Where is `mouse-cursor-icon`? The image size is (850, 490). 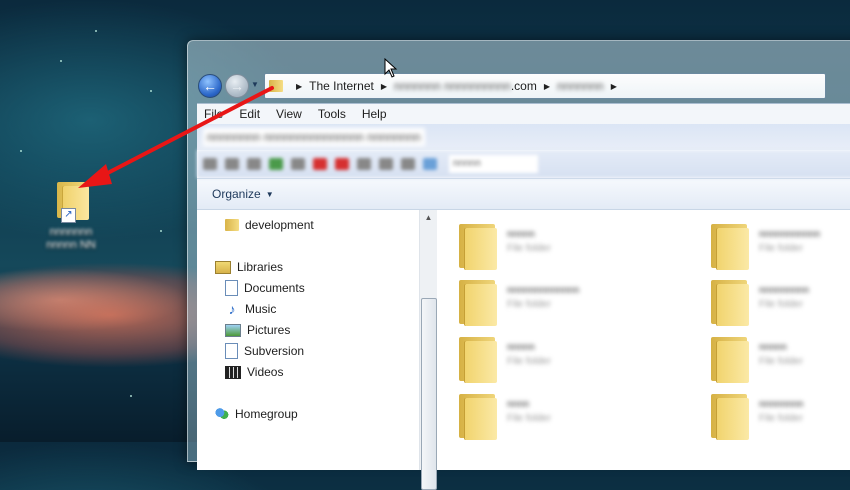
mouse-cursor-icon is located at coordinates (391, 68).